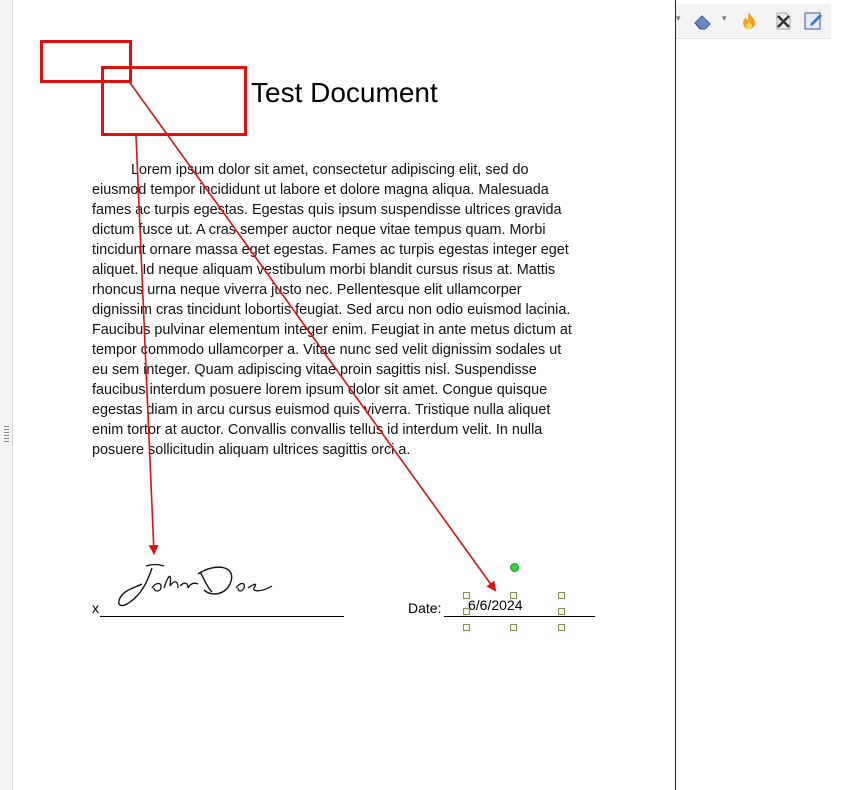 The width and height of the screenshot is (851, 790). I want to click on resize-handle-bottom-left, so click(466, 627).